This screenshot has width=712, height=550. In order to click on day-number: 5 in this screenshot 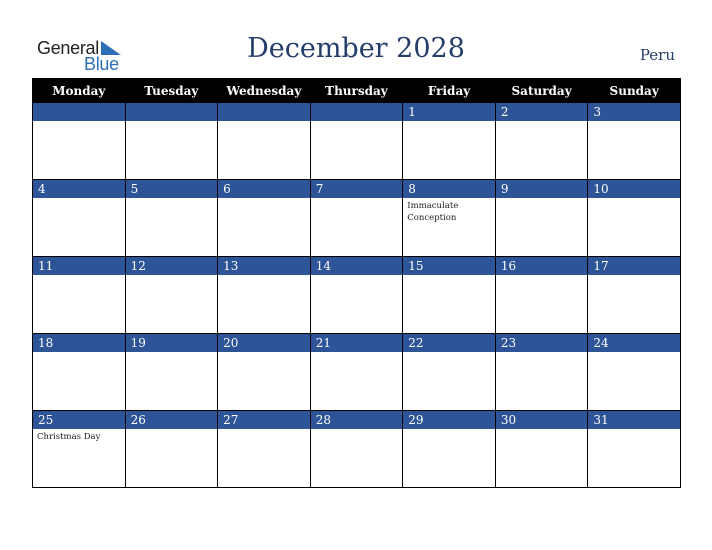, I will do `click(171, 189)`.